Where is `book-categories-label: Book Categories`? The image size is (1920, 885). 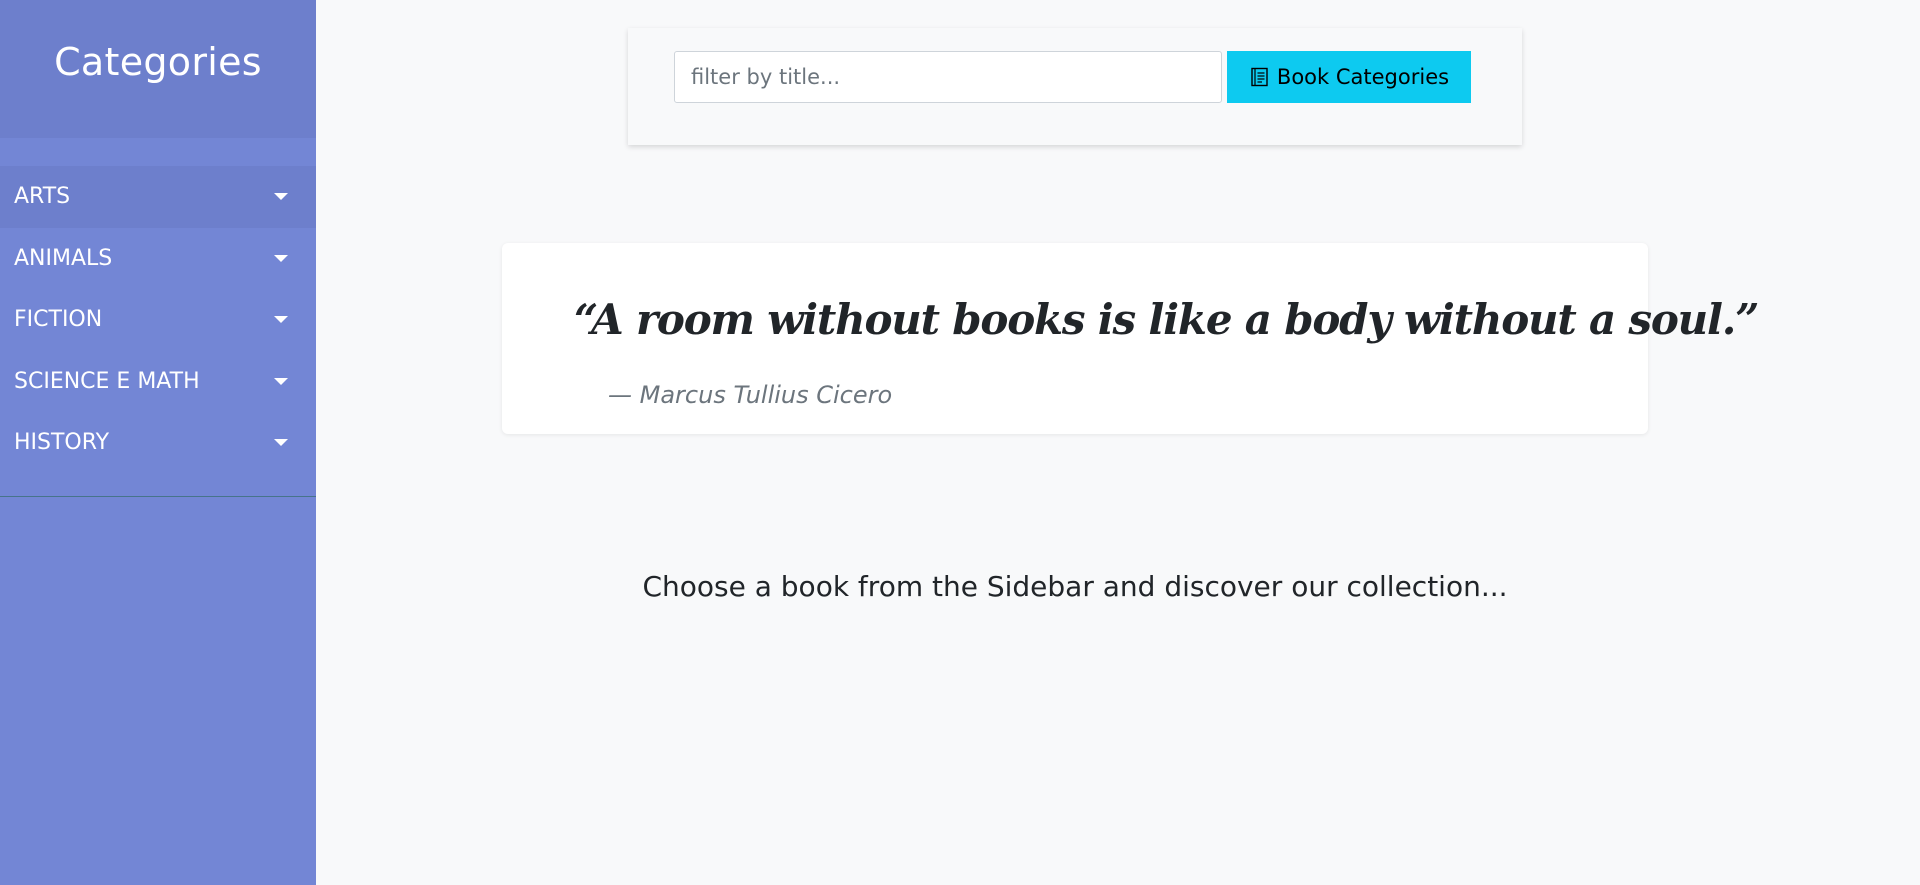
book-categories-label: Book Categories is located at coordinates (1363, 77).